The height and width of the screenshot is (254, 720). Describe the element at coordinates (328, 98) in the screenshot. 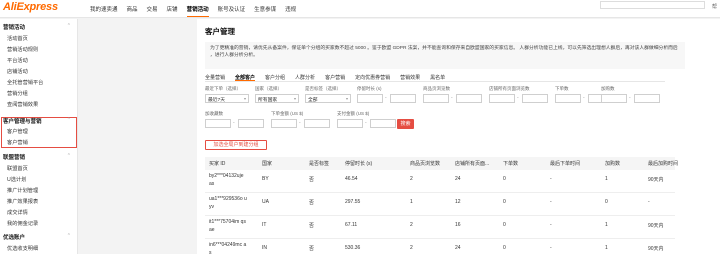

I see `tag-select: 全部 ▾` at that location.